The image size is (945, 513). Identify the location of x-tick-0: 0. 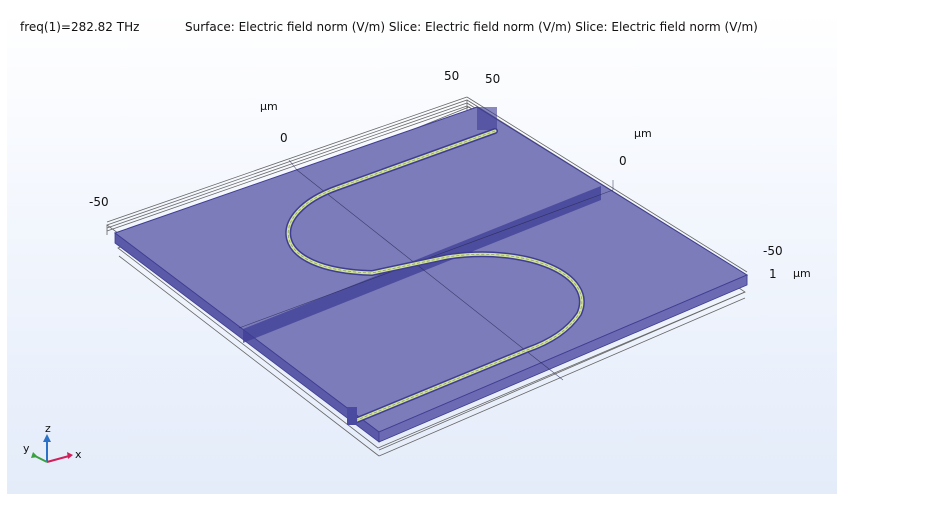
(284, 138).